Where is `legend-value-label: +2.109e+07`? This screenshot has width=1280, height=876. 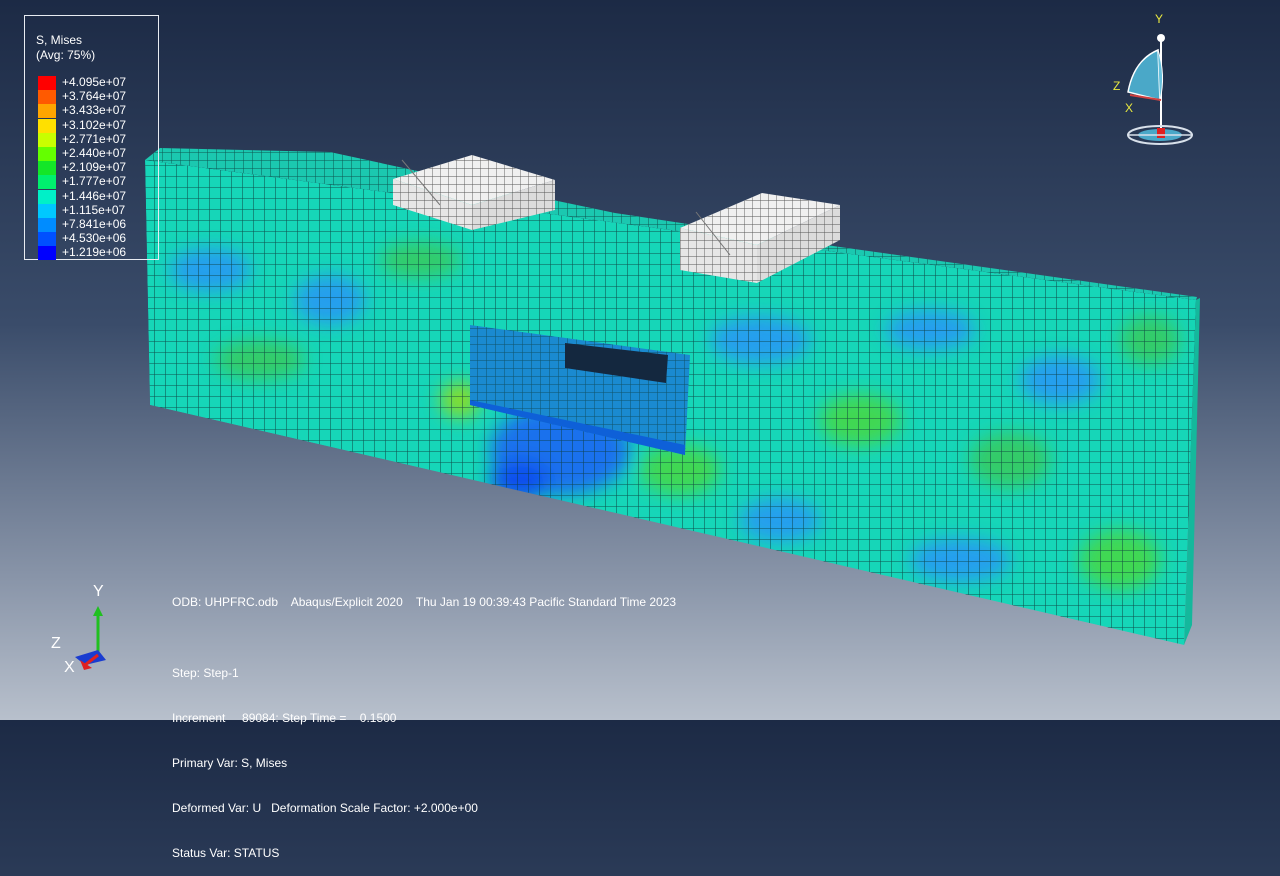 legend-value-label: +2.109e+07 is located at coordinates (94, 167).